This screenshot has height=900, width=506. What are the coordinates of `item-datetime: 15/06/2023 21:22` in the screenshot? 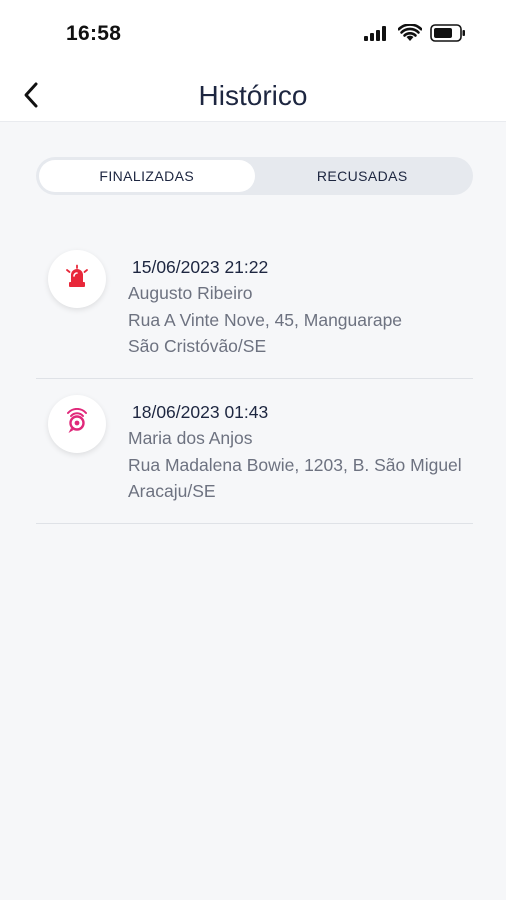 It's located at (200, 267).